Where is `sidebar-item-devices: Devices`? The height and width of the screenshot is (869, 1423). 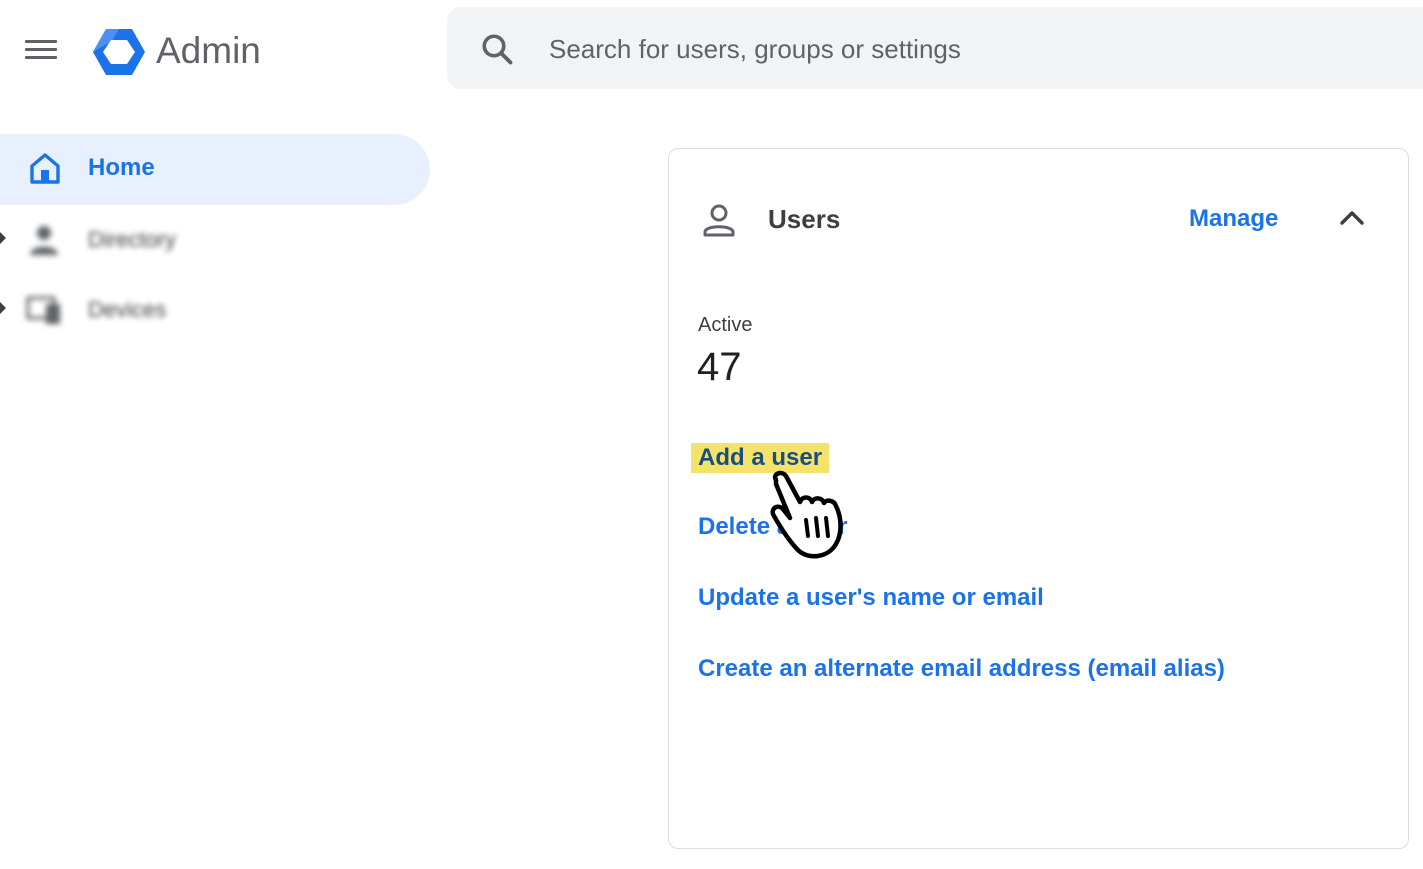 sidebar-item-devices: Devices is located at coordinates (215, 310).